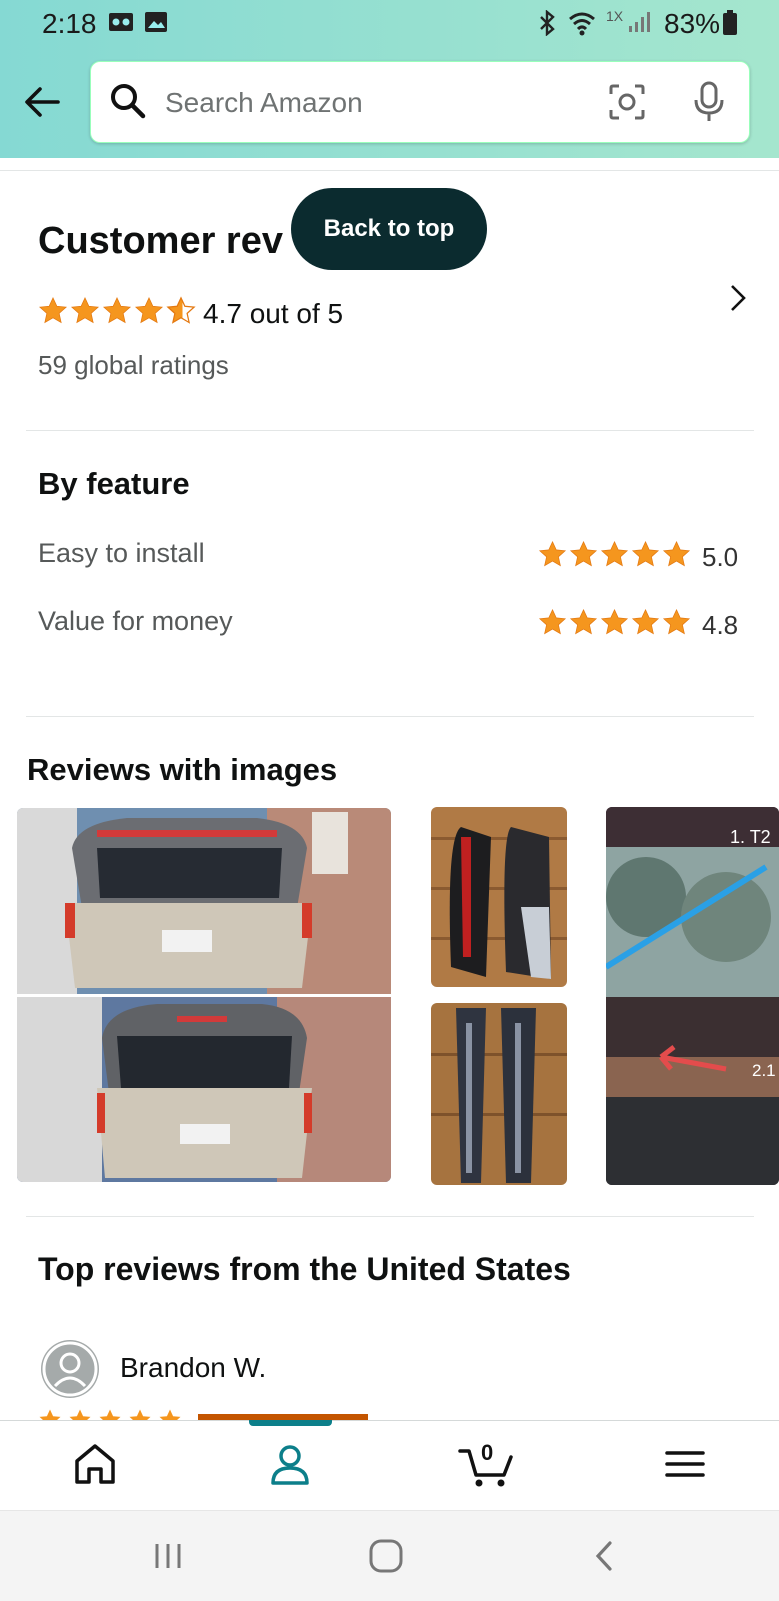 The height and width of the screenshot is (1601, 779). Describe the element at coordinates (389, 229) in the screenshot. I see `back-to-top-button: Back to top` at that location.